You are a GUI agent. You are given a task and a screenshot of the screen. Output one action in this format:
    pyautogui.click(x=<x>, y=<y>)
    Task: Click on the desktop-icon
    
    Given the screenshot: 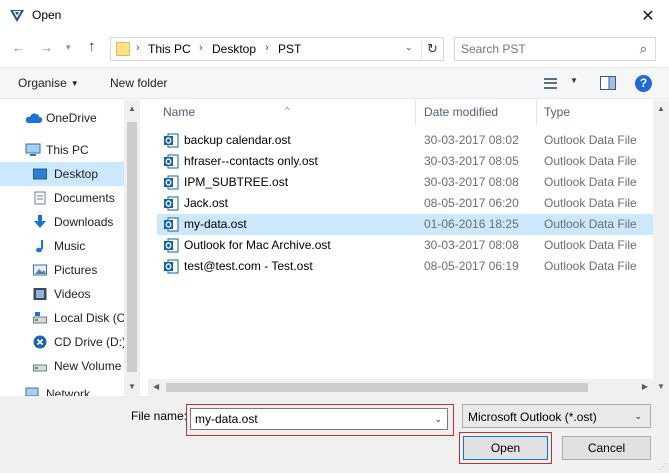 What is the action you would take?
    pyautogui.click(x=40, y=174)
    